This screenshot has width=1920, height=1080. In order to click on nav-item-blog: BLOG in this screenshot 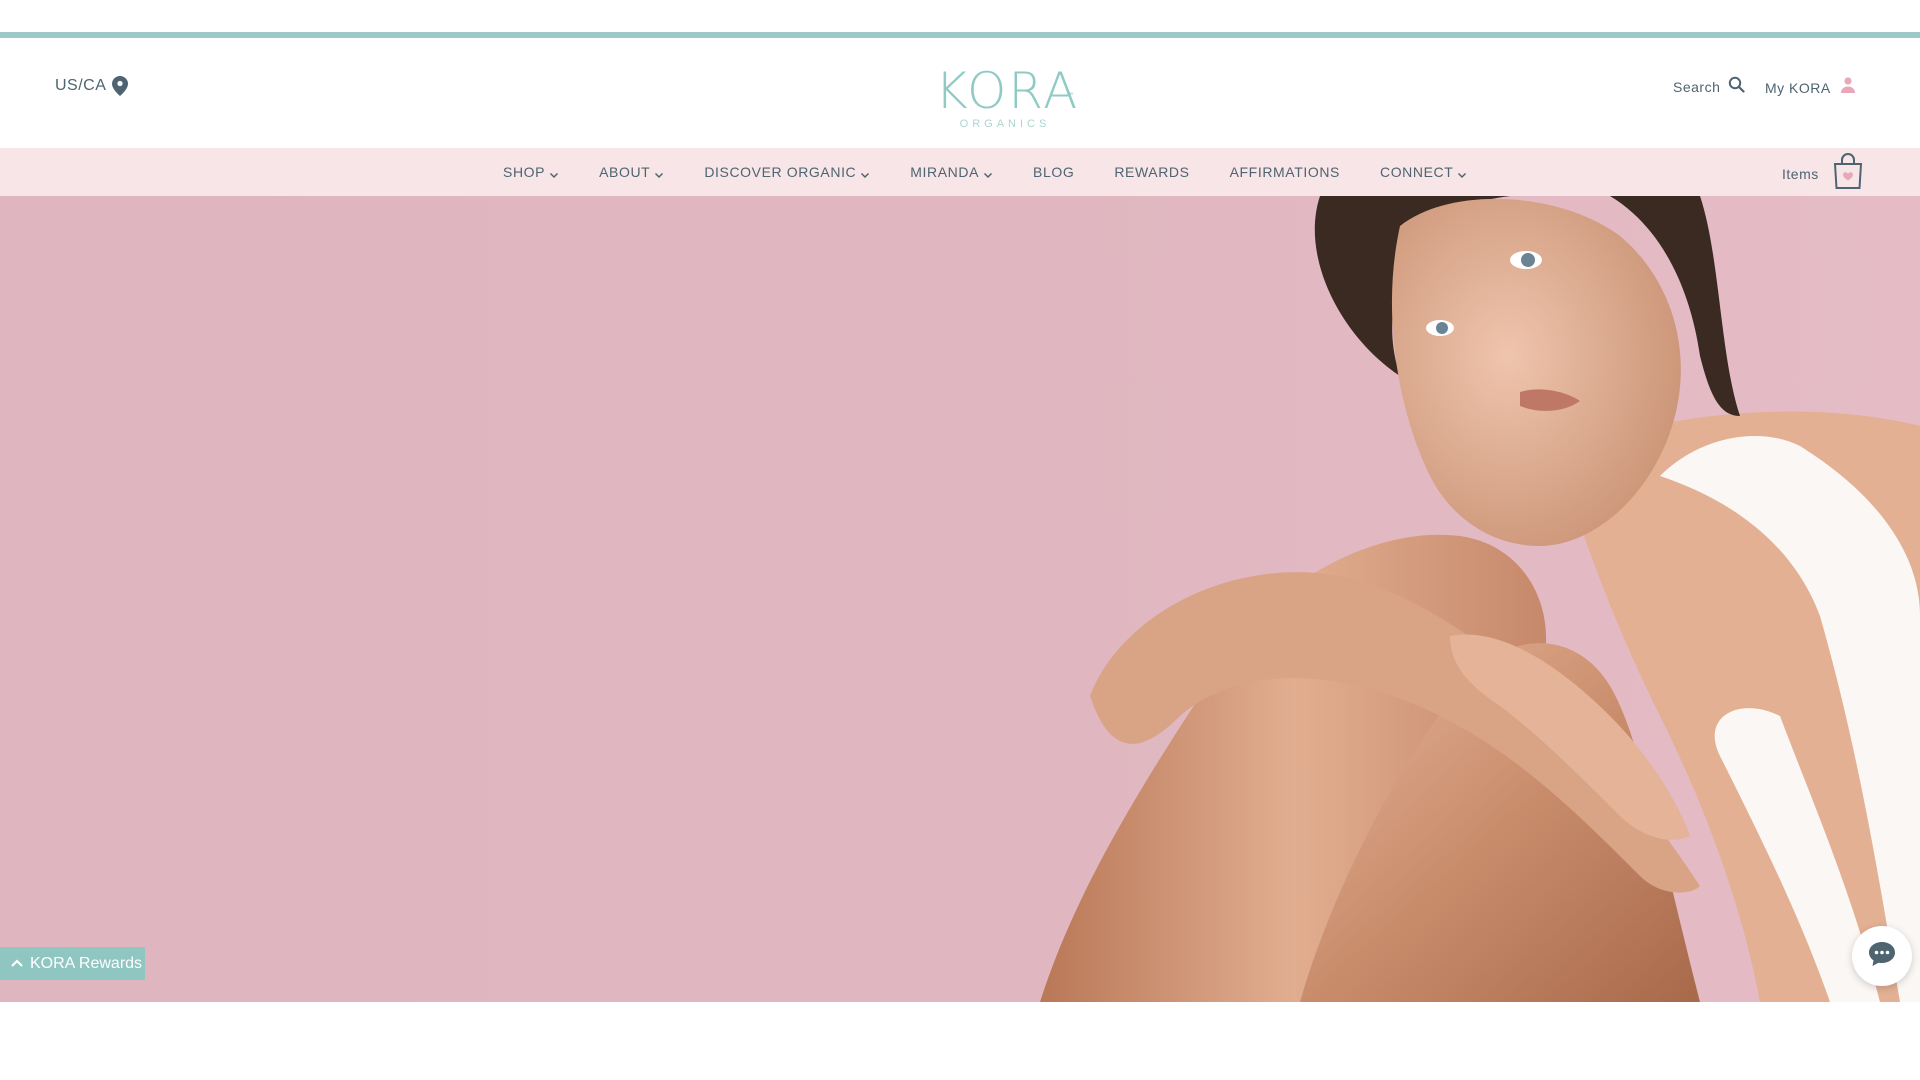, I will do `click(1053, 172)`.